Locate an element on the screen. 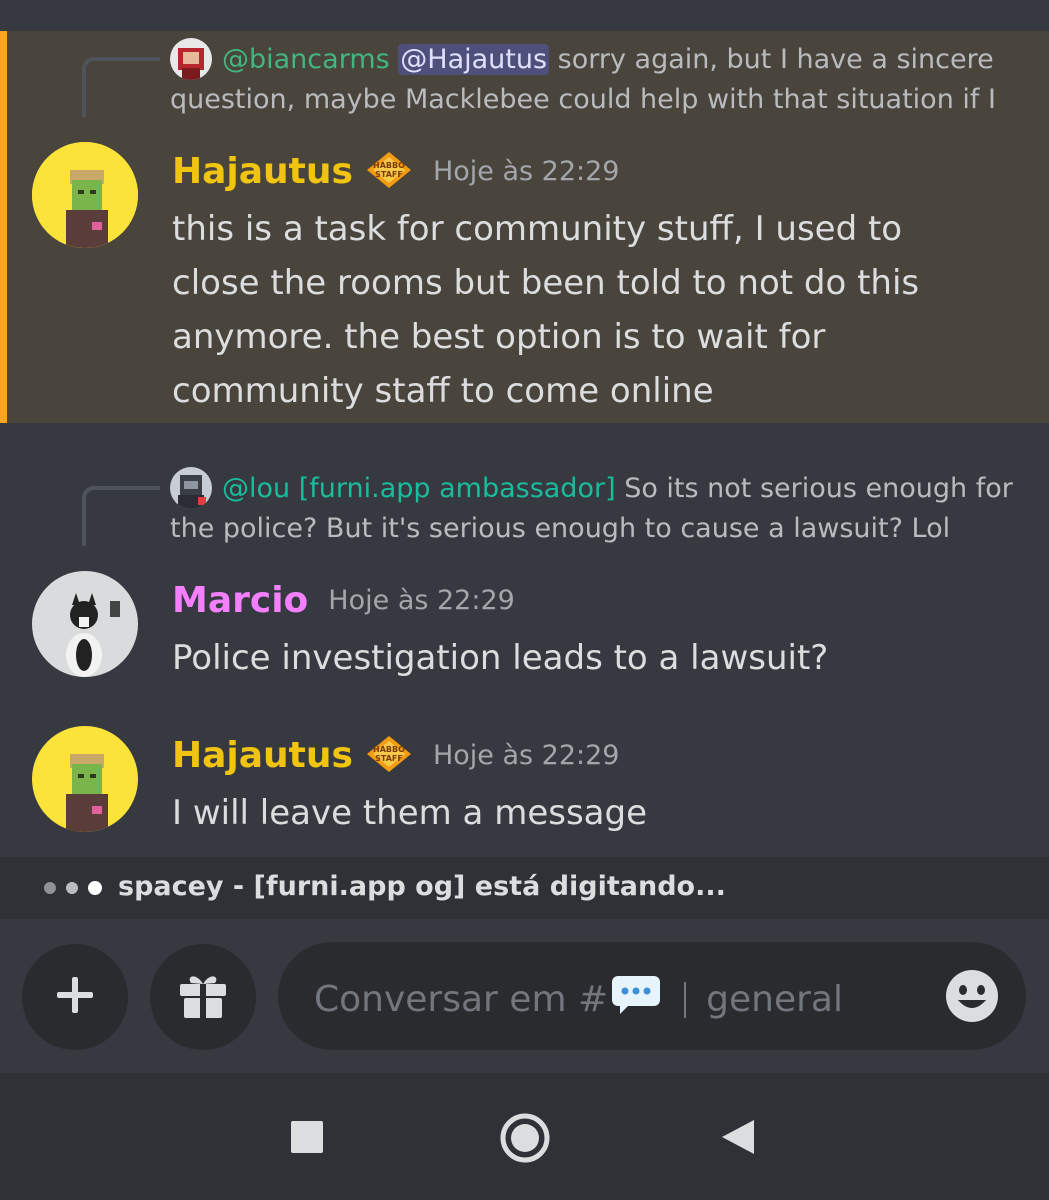  message-input-placeholder: Conversar em # general is located at coordinates (578, 999).